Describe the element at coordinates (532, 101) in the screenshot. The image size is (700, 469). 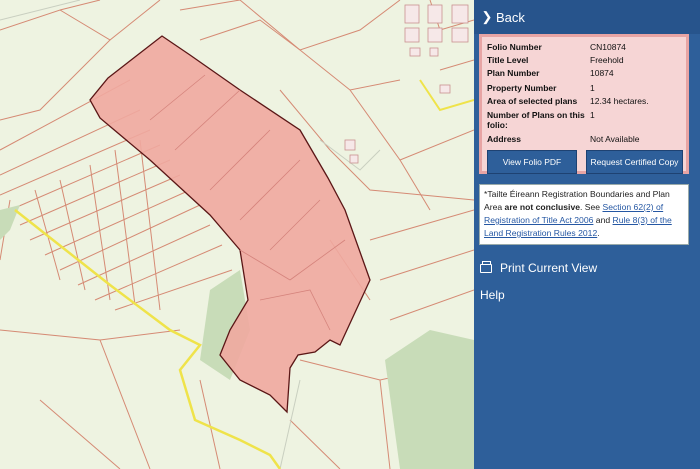
I see `info-key: Area of selected plans` at that location.